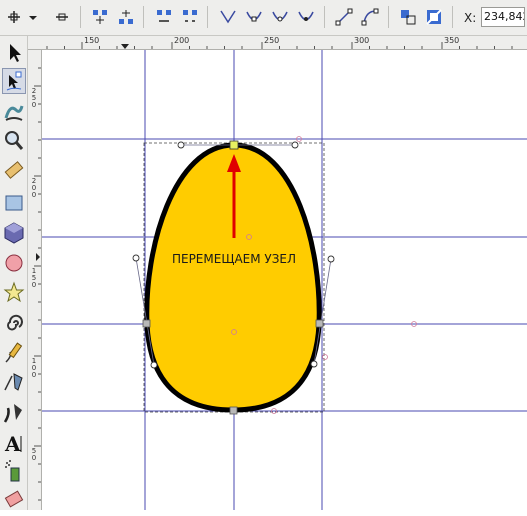 This screenshot has width=527, height=516. What do you see at coordinates (182, 40) in the screenshot?
I see `ruler-label-200: 200` at bounding box center [182, 40].